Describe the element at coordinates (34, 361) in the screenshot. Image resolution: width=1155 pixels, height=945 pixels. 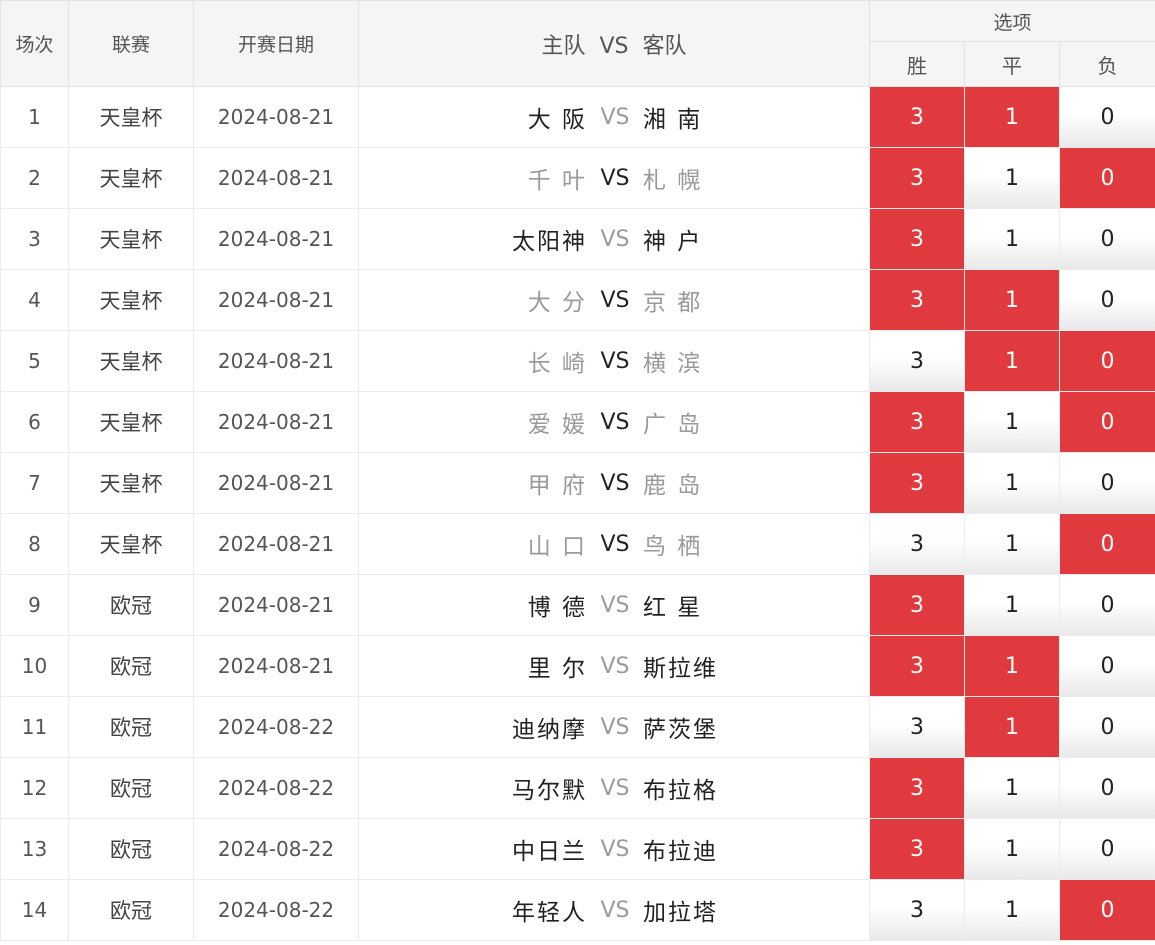
I see `match-no: 5` at that location.